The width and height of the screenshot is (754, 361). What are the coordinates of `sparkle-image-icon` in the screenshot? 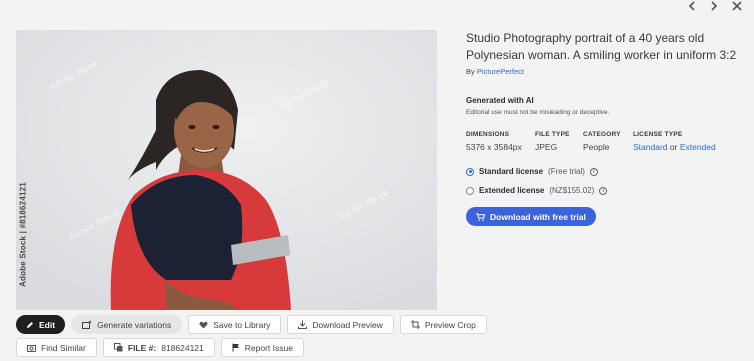 It's located at (87, 324).